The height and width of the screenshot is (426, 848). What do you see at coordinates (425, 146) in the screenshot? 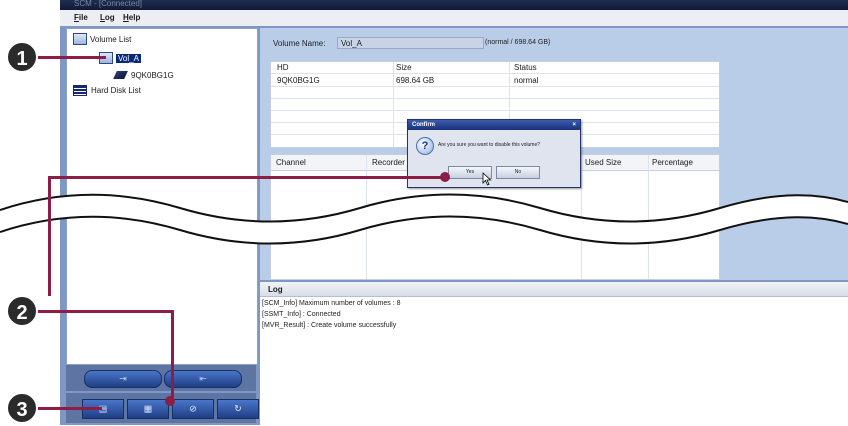
I see `question-icon: ?` at bounding box center [425, 146].